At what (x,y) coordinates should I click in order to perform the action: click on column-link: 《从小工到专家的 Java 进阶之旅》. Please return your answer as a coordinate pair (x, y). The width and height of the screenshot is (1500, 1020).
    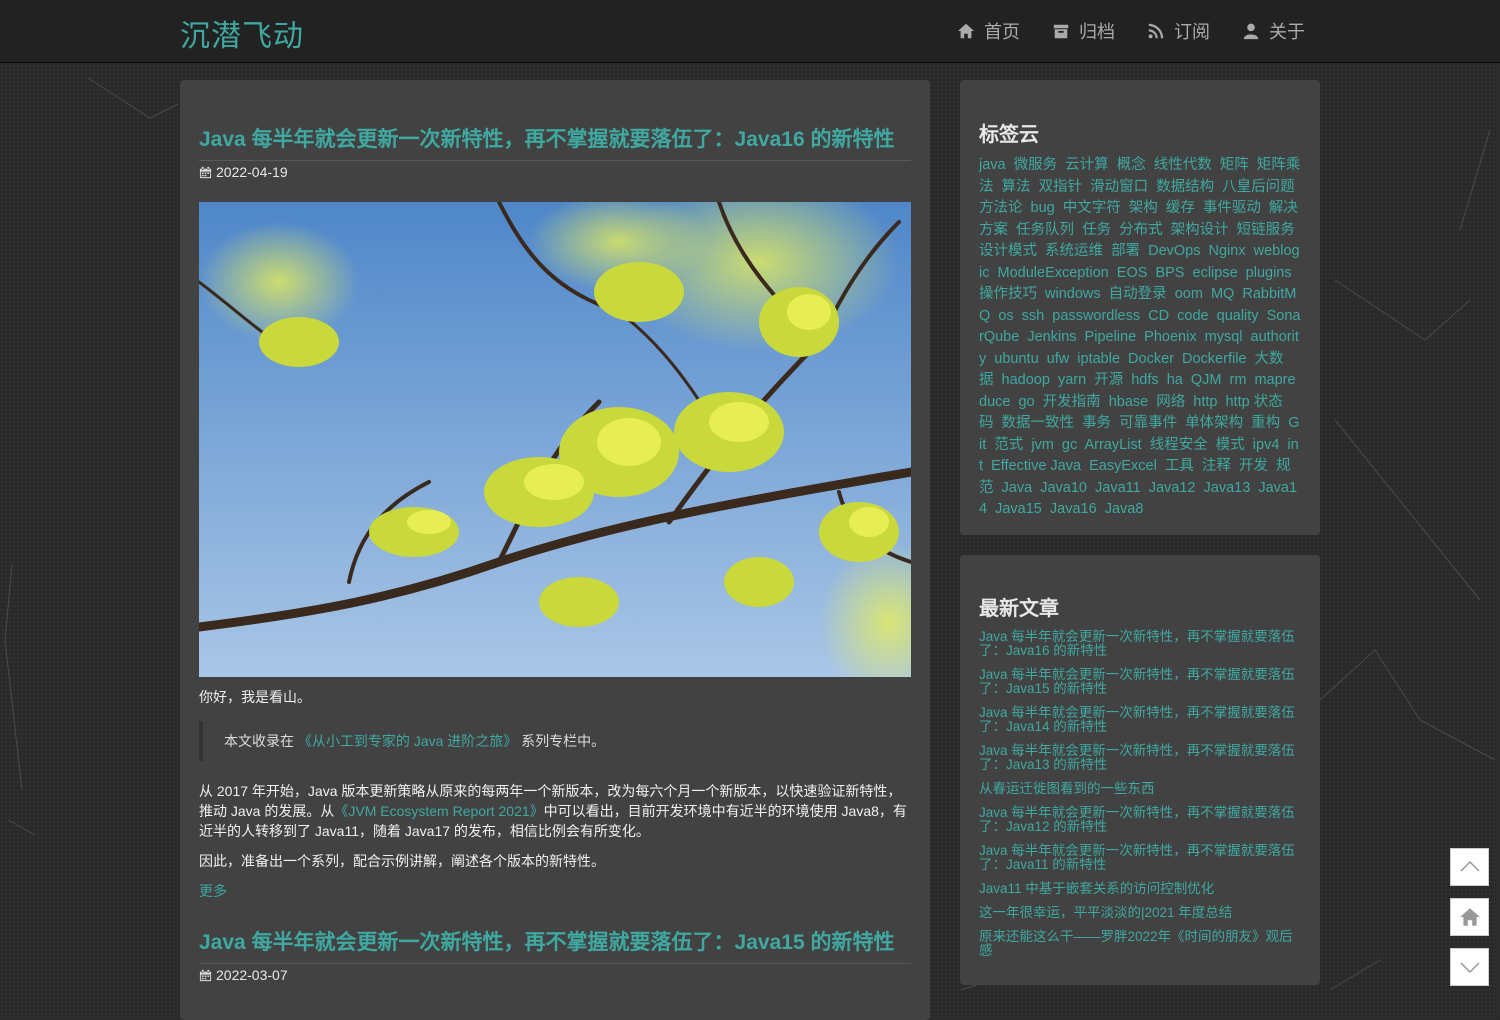
    Looking at the image, I should click on (407, 741).